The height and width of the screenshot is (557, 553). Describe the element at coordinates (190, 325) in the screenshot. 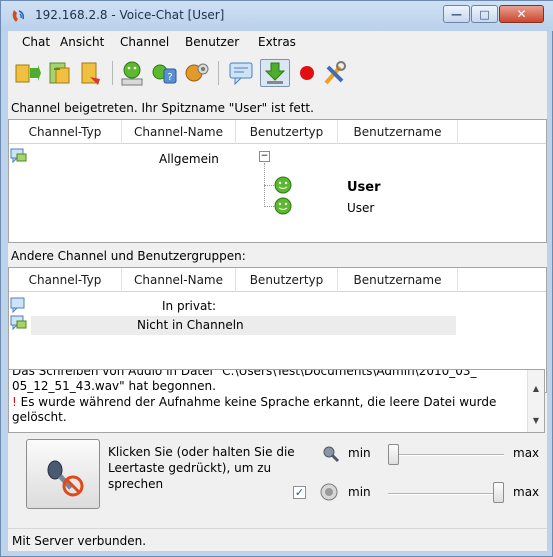

I see `channel-name-no-channel: Nicht in Channeln` at that location.